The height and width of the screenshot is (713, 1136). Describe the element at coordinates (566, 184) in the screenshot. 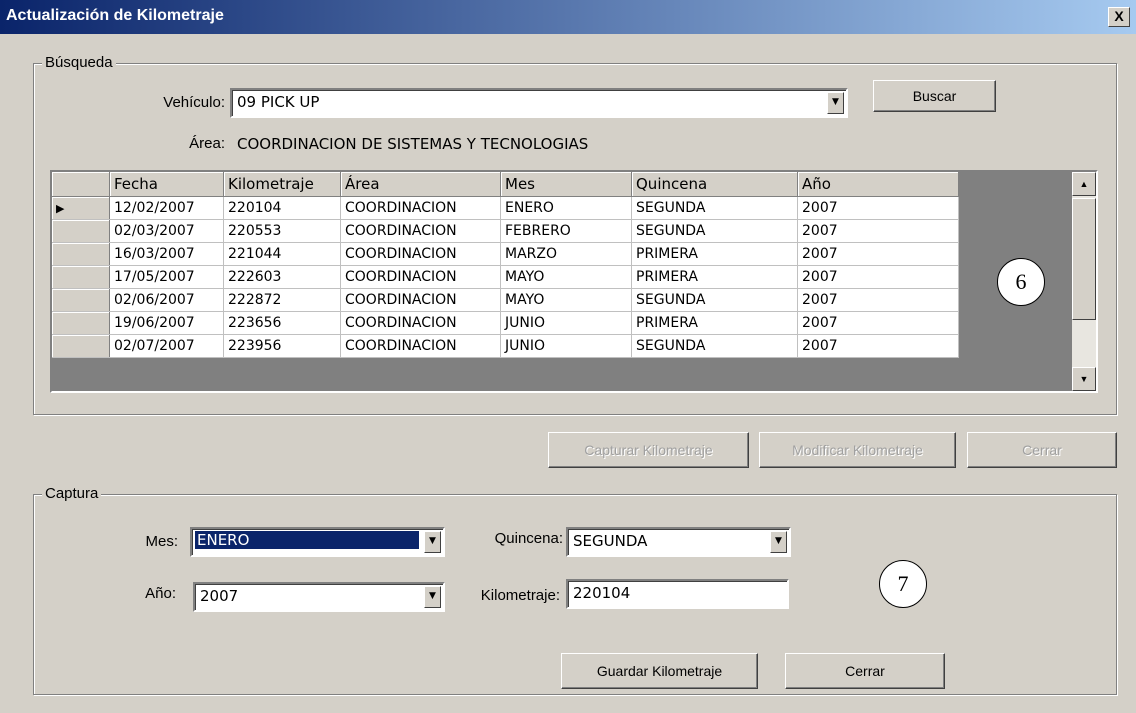

I see `column-header-mes: Mes` at that location.